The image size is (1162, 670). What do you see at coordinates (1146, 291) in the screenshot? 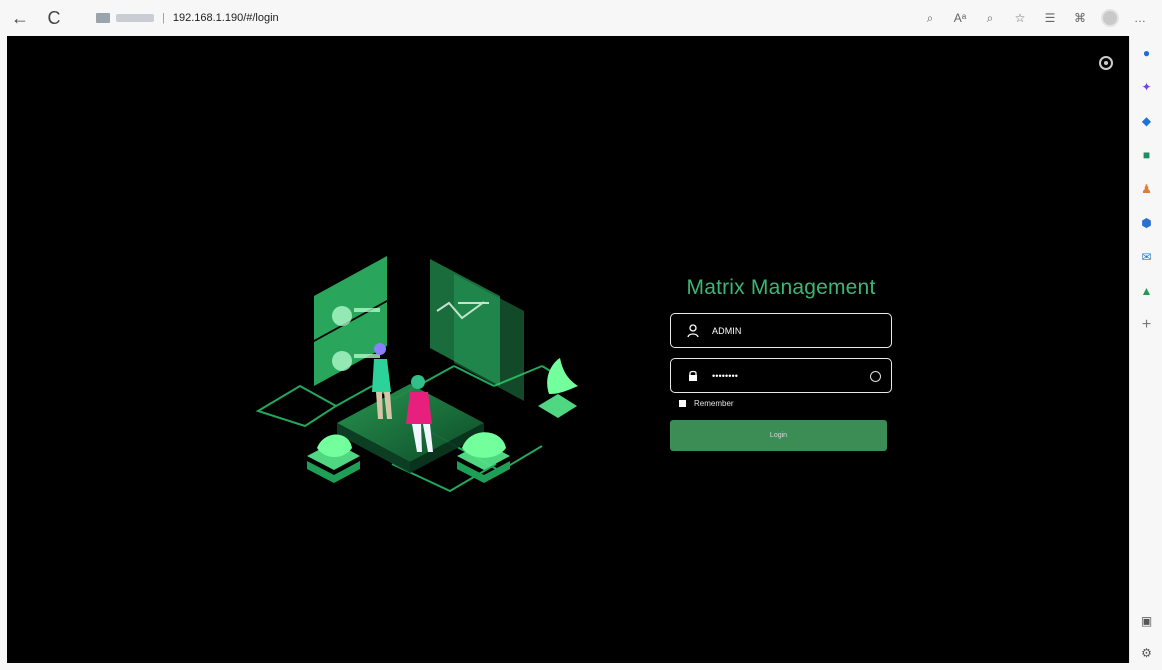
I see `tree-icon: ▲` at bounding box center [1146, 291].